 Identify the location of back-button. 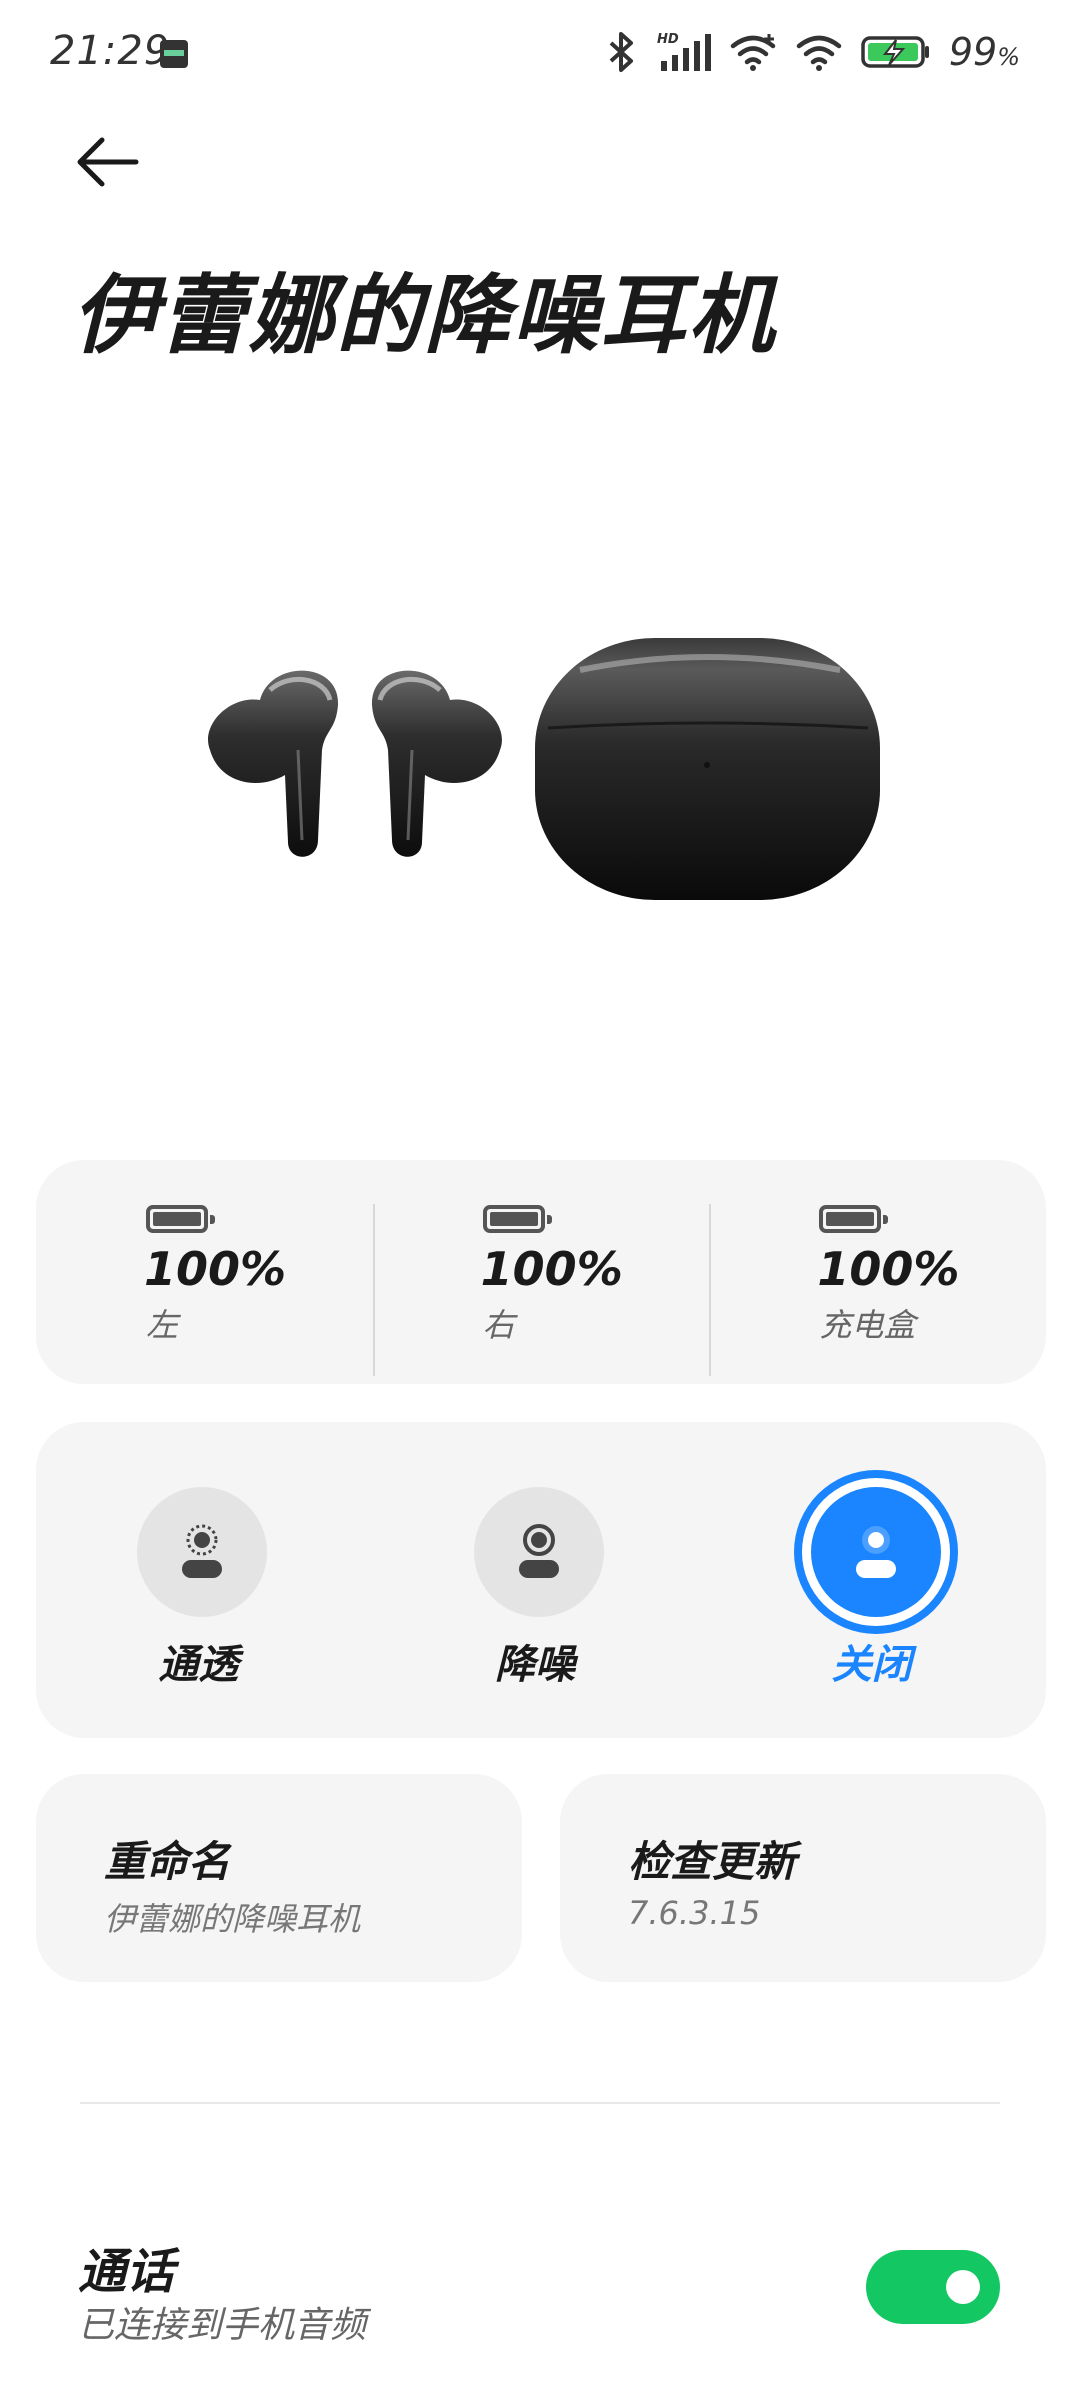
(108, 162).